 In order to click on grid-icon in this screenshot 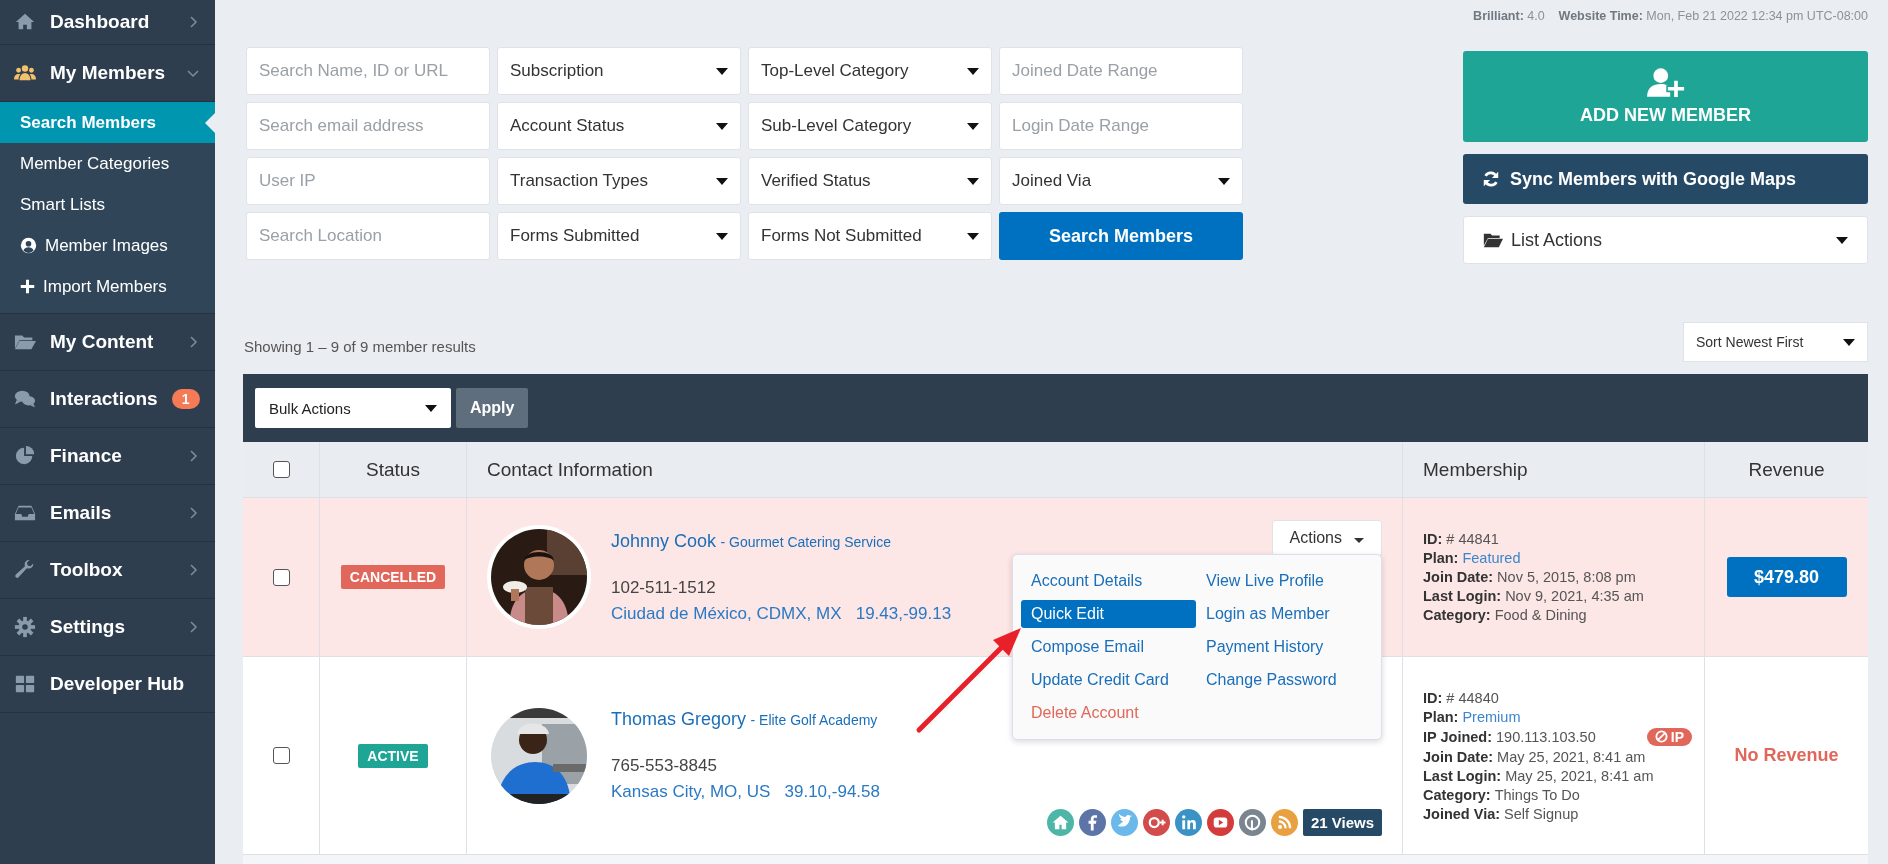, I will do `click(25, 684)`.